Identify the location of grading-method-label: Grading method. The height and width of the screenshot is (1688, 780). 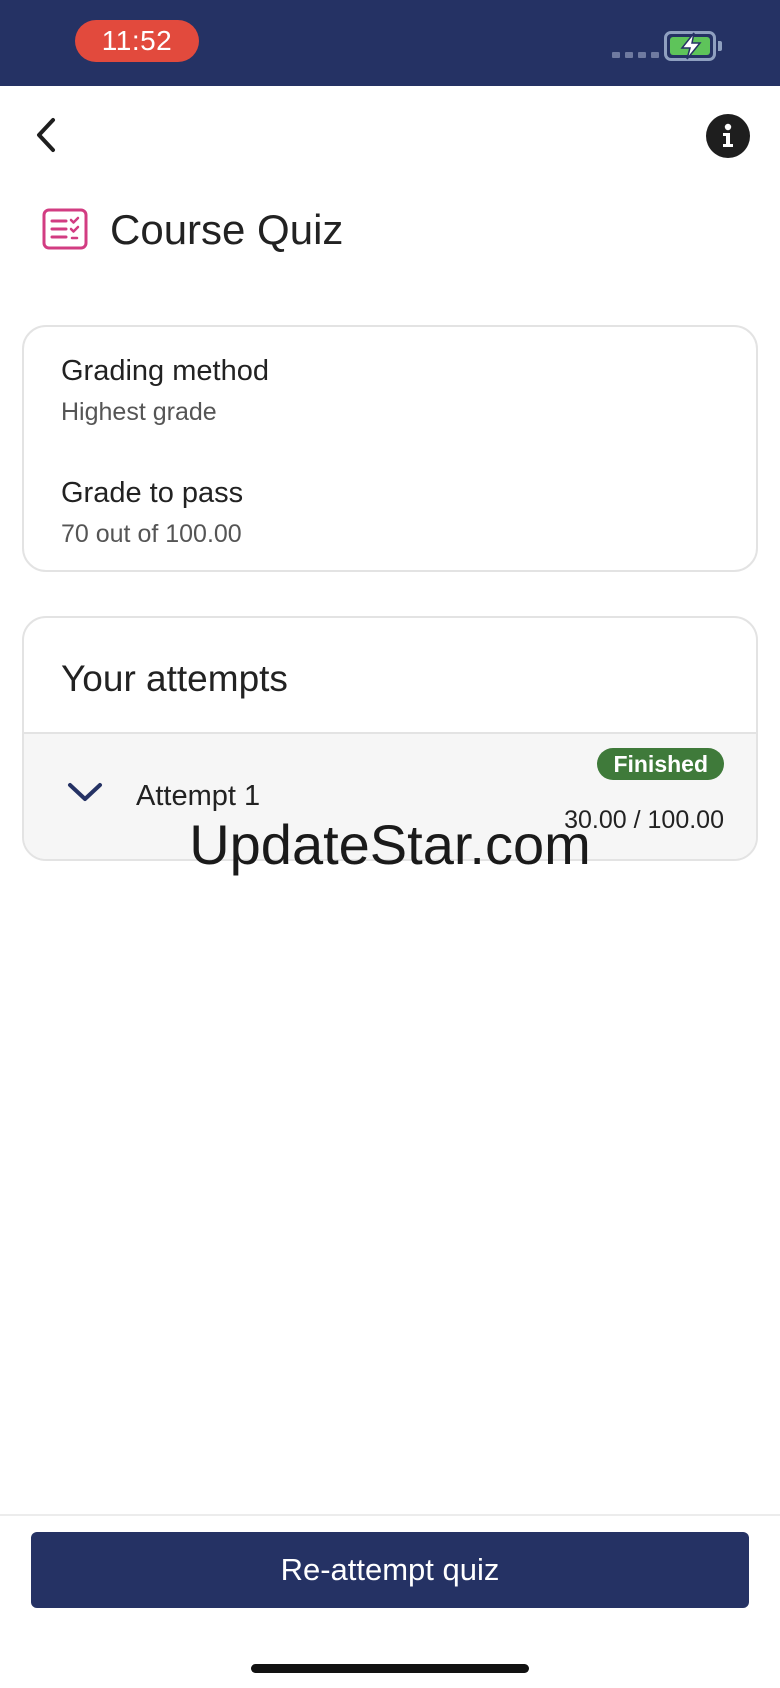
(165, 371).